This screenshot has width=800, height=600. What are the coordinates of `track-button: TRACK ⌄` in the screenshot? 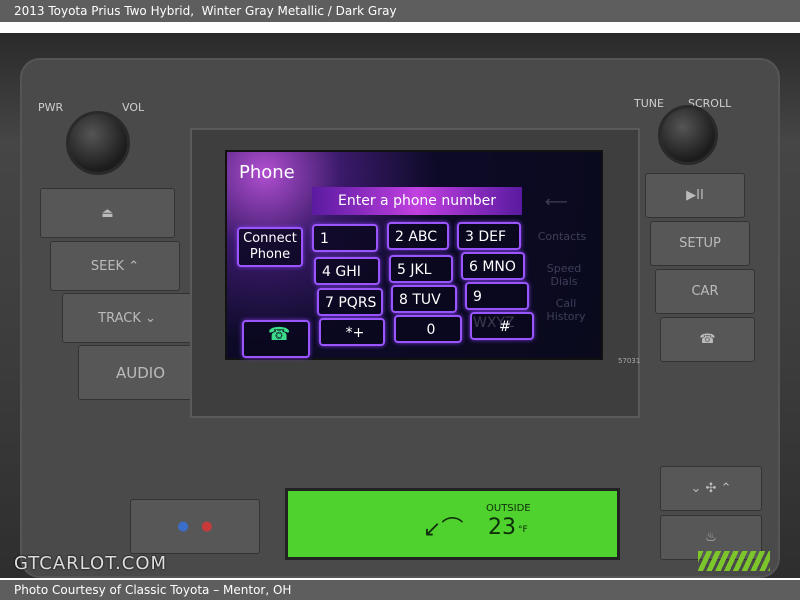 It's located at (127, 318).